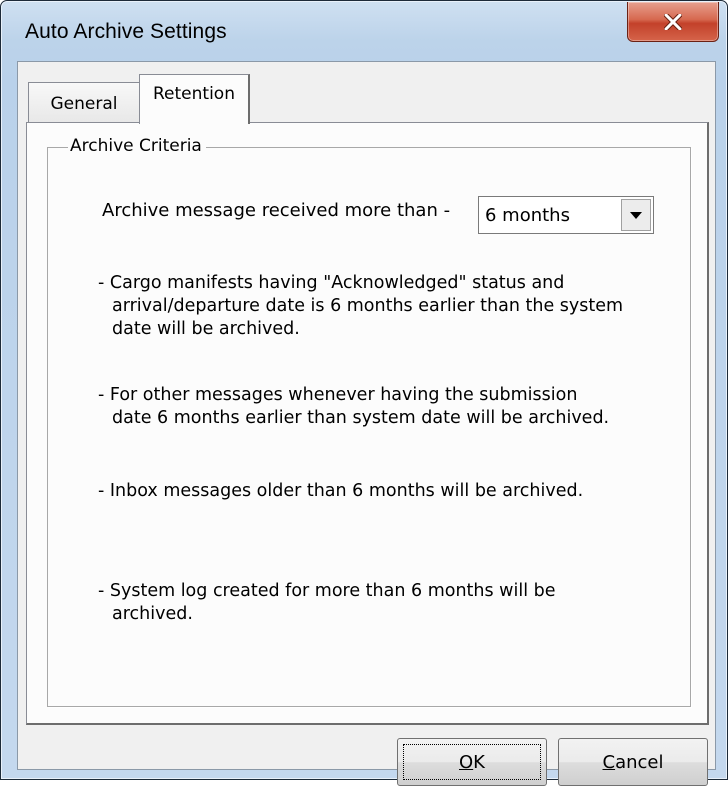 Image resolution: width=728 pixels, height=786 pixels. I want to click on archive-period-value: 6 months, so click(527, 215).